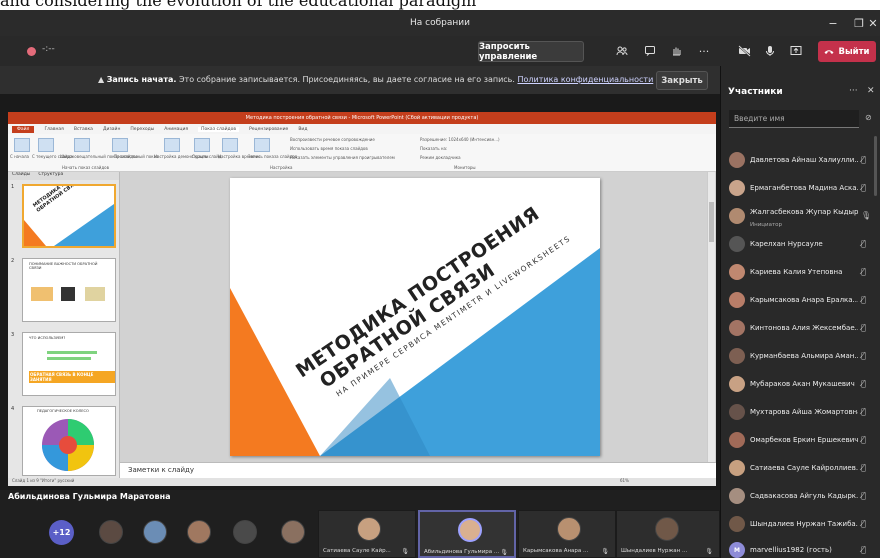 The image size is (880, 558). What do you see at coordinates (367, 534) in the screenshot?
I see `participant-tile: Сатиаева Сауле Кайр... 🎙` at bounding box center [367, 534].